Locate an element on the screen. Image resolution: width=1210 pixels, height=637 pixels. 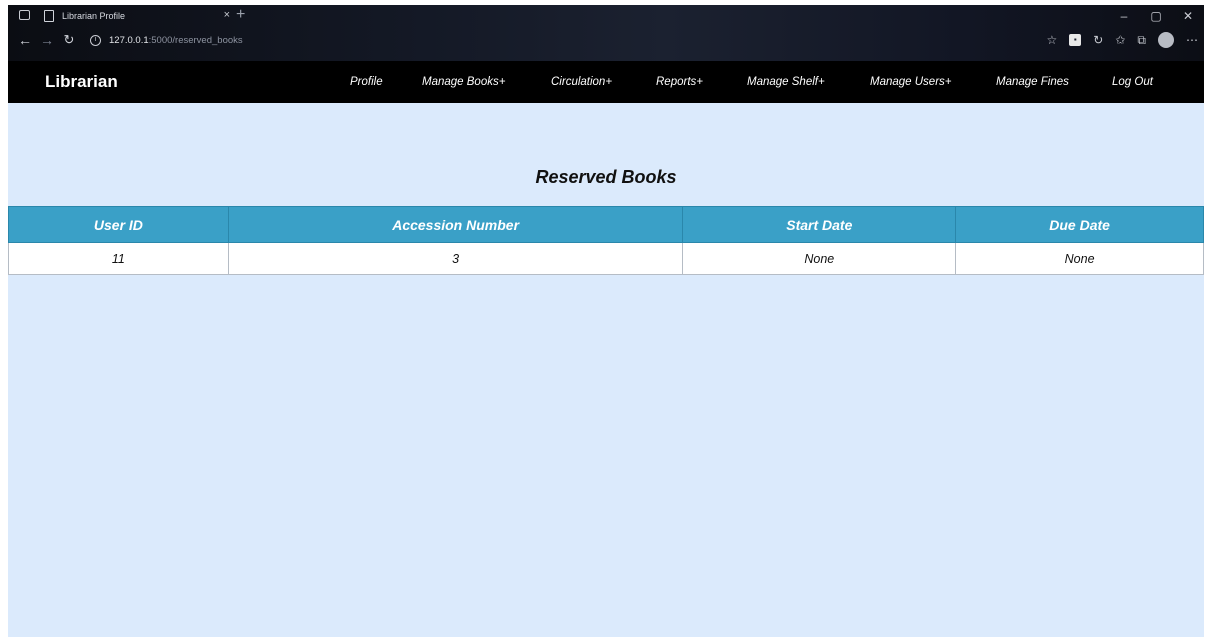
maximize-button: ▢ is located at coordinates (1156, 16).